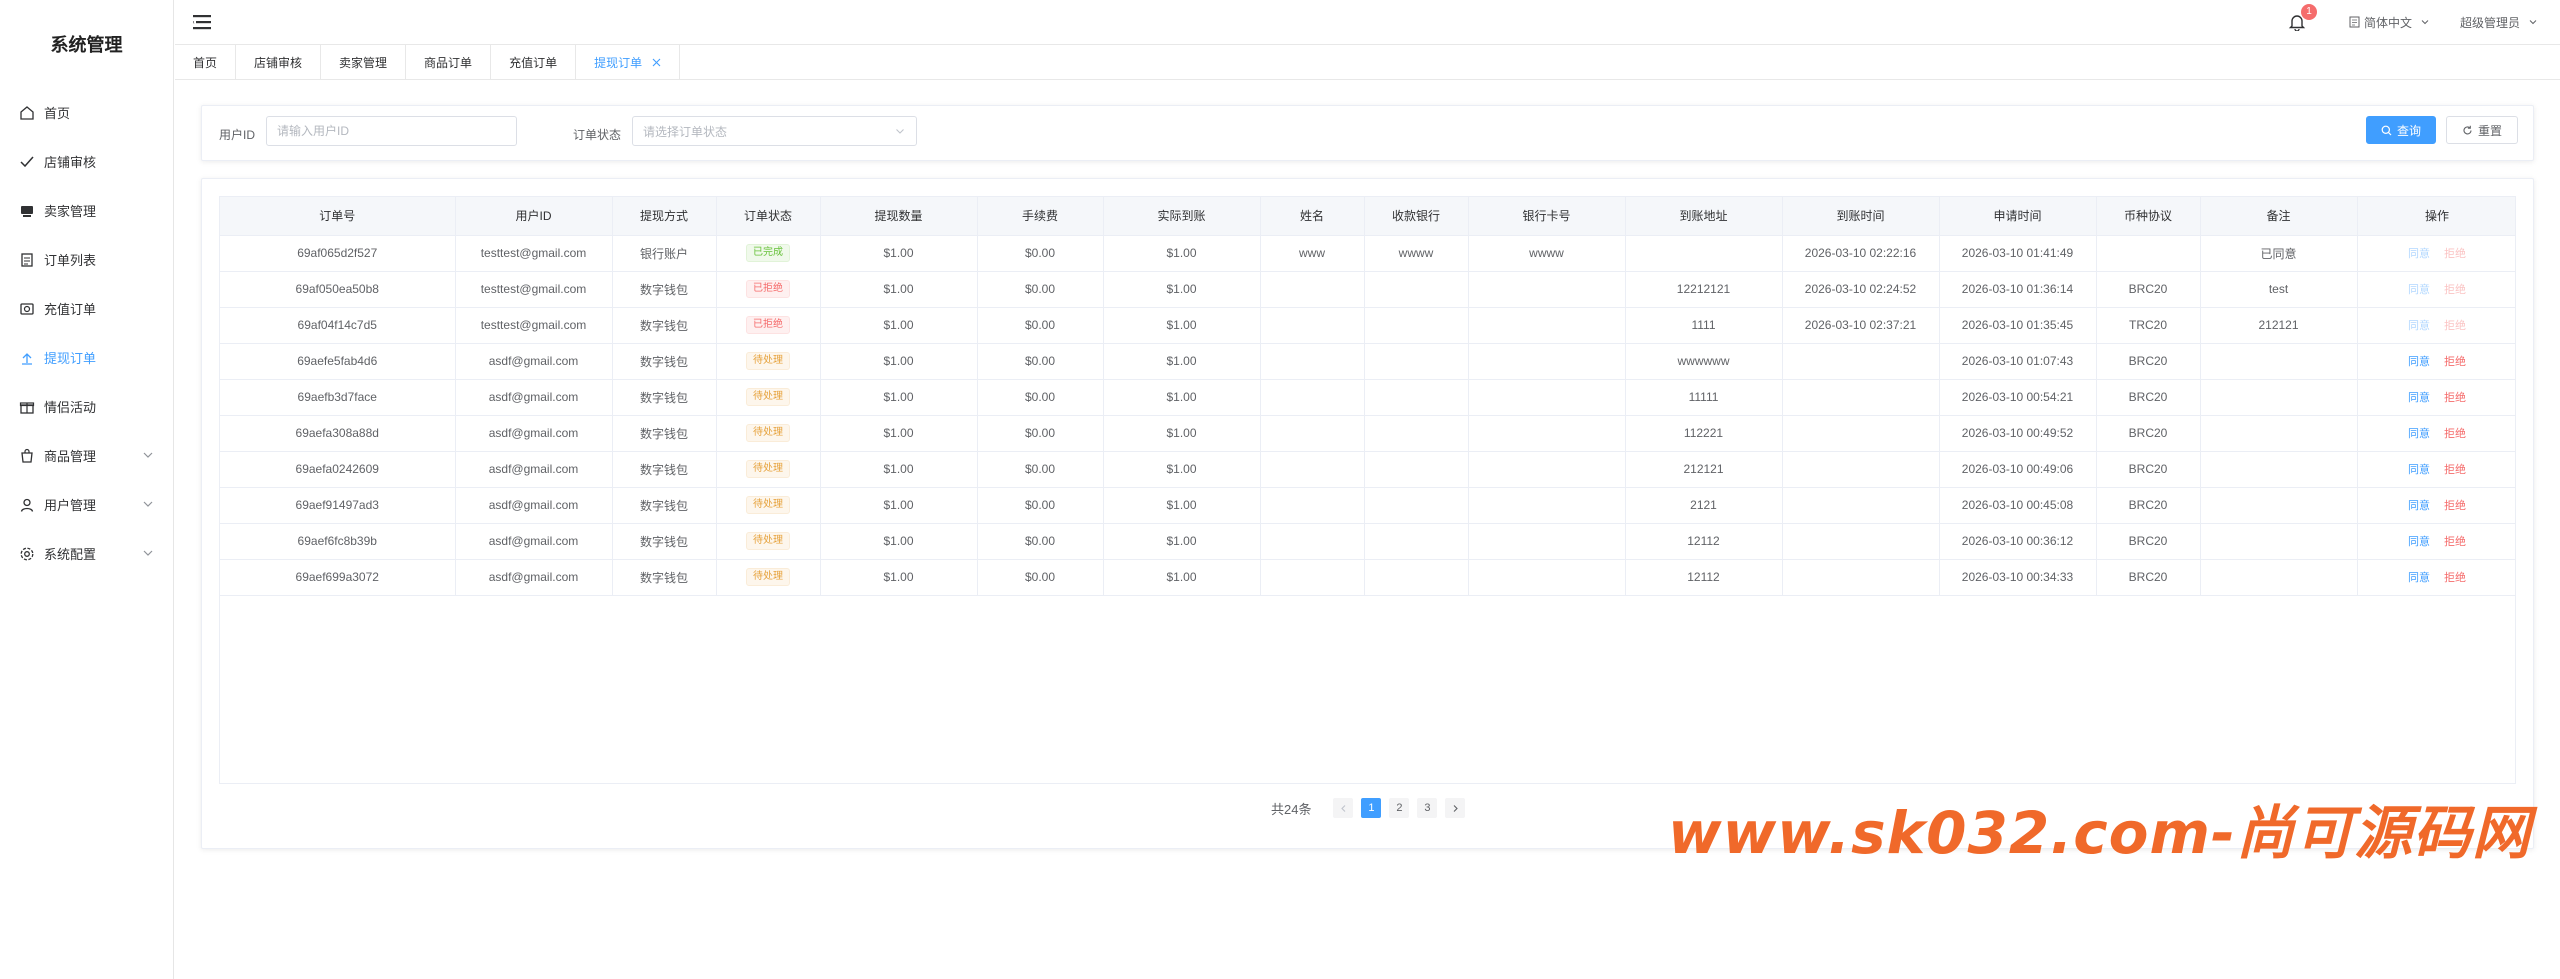 The image size is (2560, 979). What do you see at coordinates (338, 577) in the screenshot?
I see `cell-order: 69aef699a3072` at bounding box center [338, 577].